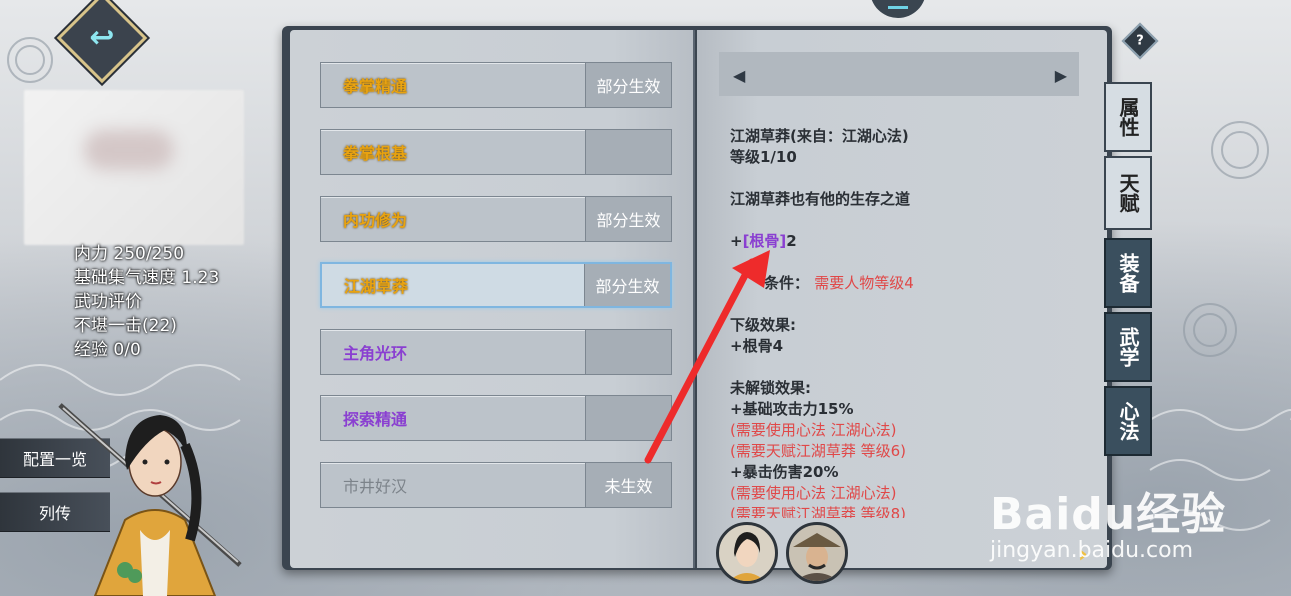  What do you see at coordinates (817, 557) in the screenshot?
I see `male-face-icon` at bounding box center [817, 557].